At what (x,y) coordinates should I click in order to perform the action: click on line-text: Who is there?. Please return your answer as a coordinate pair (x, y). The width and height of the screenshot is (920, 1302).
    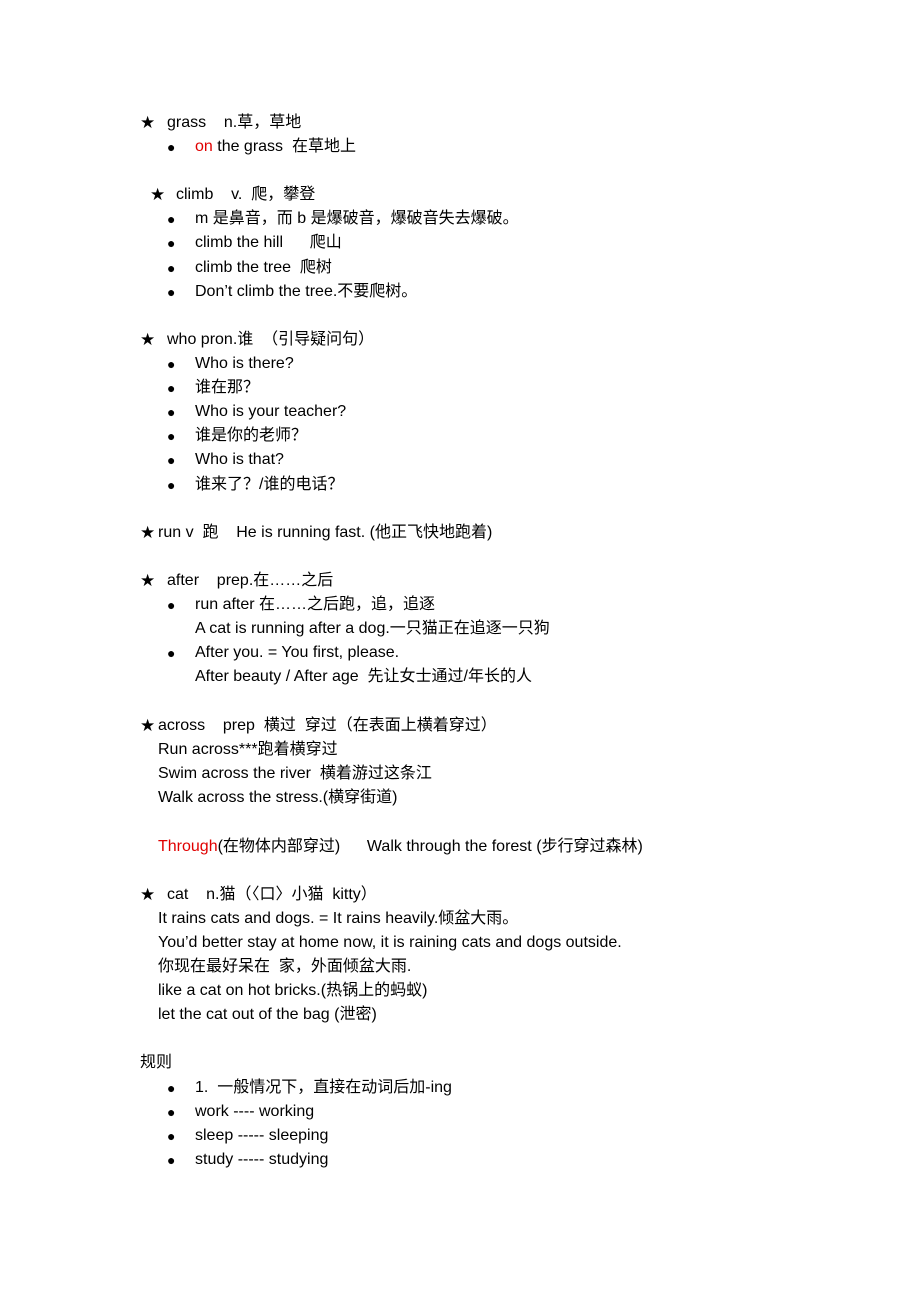
    Looking at the image, I should click on (244, 363).